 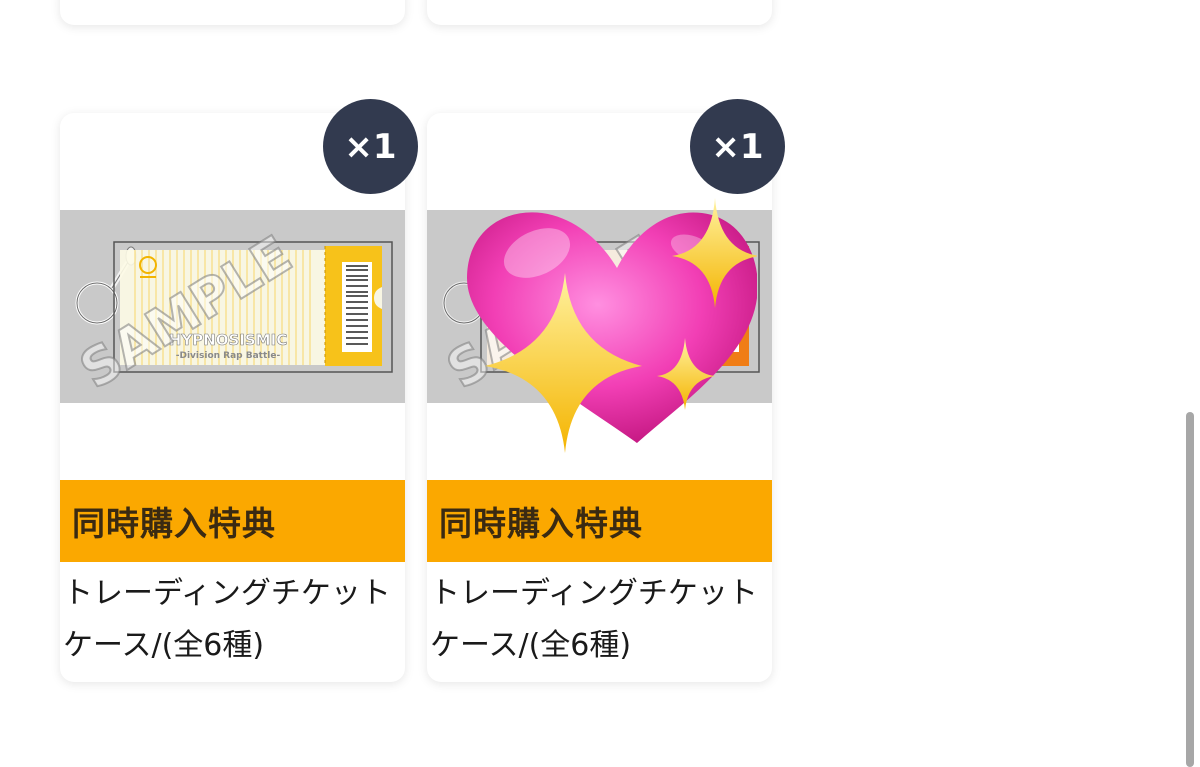 I want to click on scrollbar, so click(x=1190, y=383).